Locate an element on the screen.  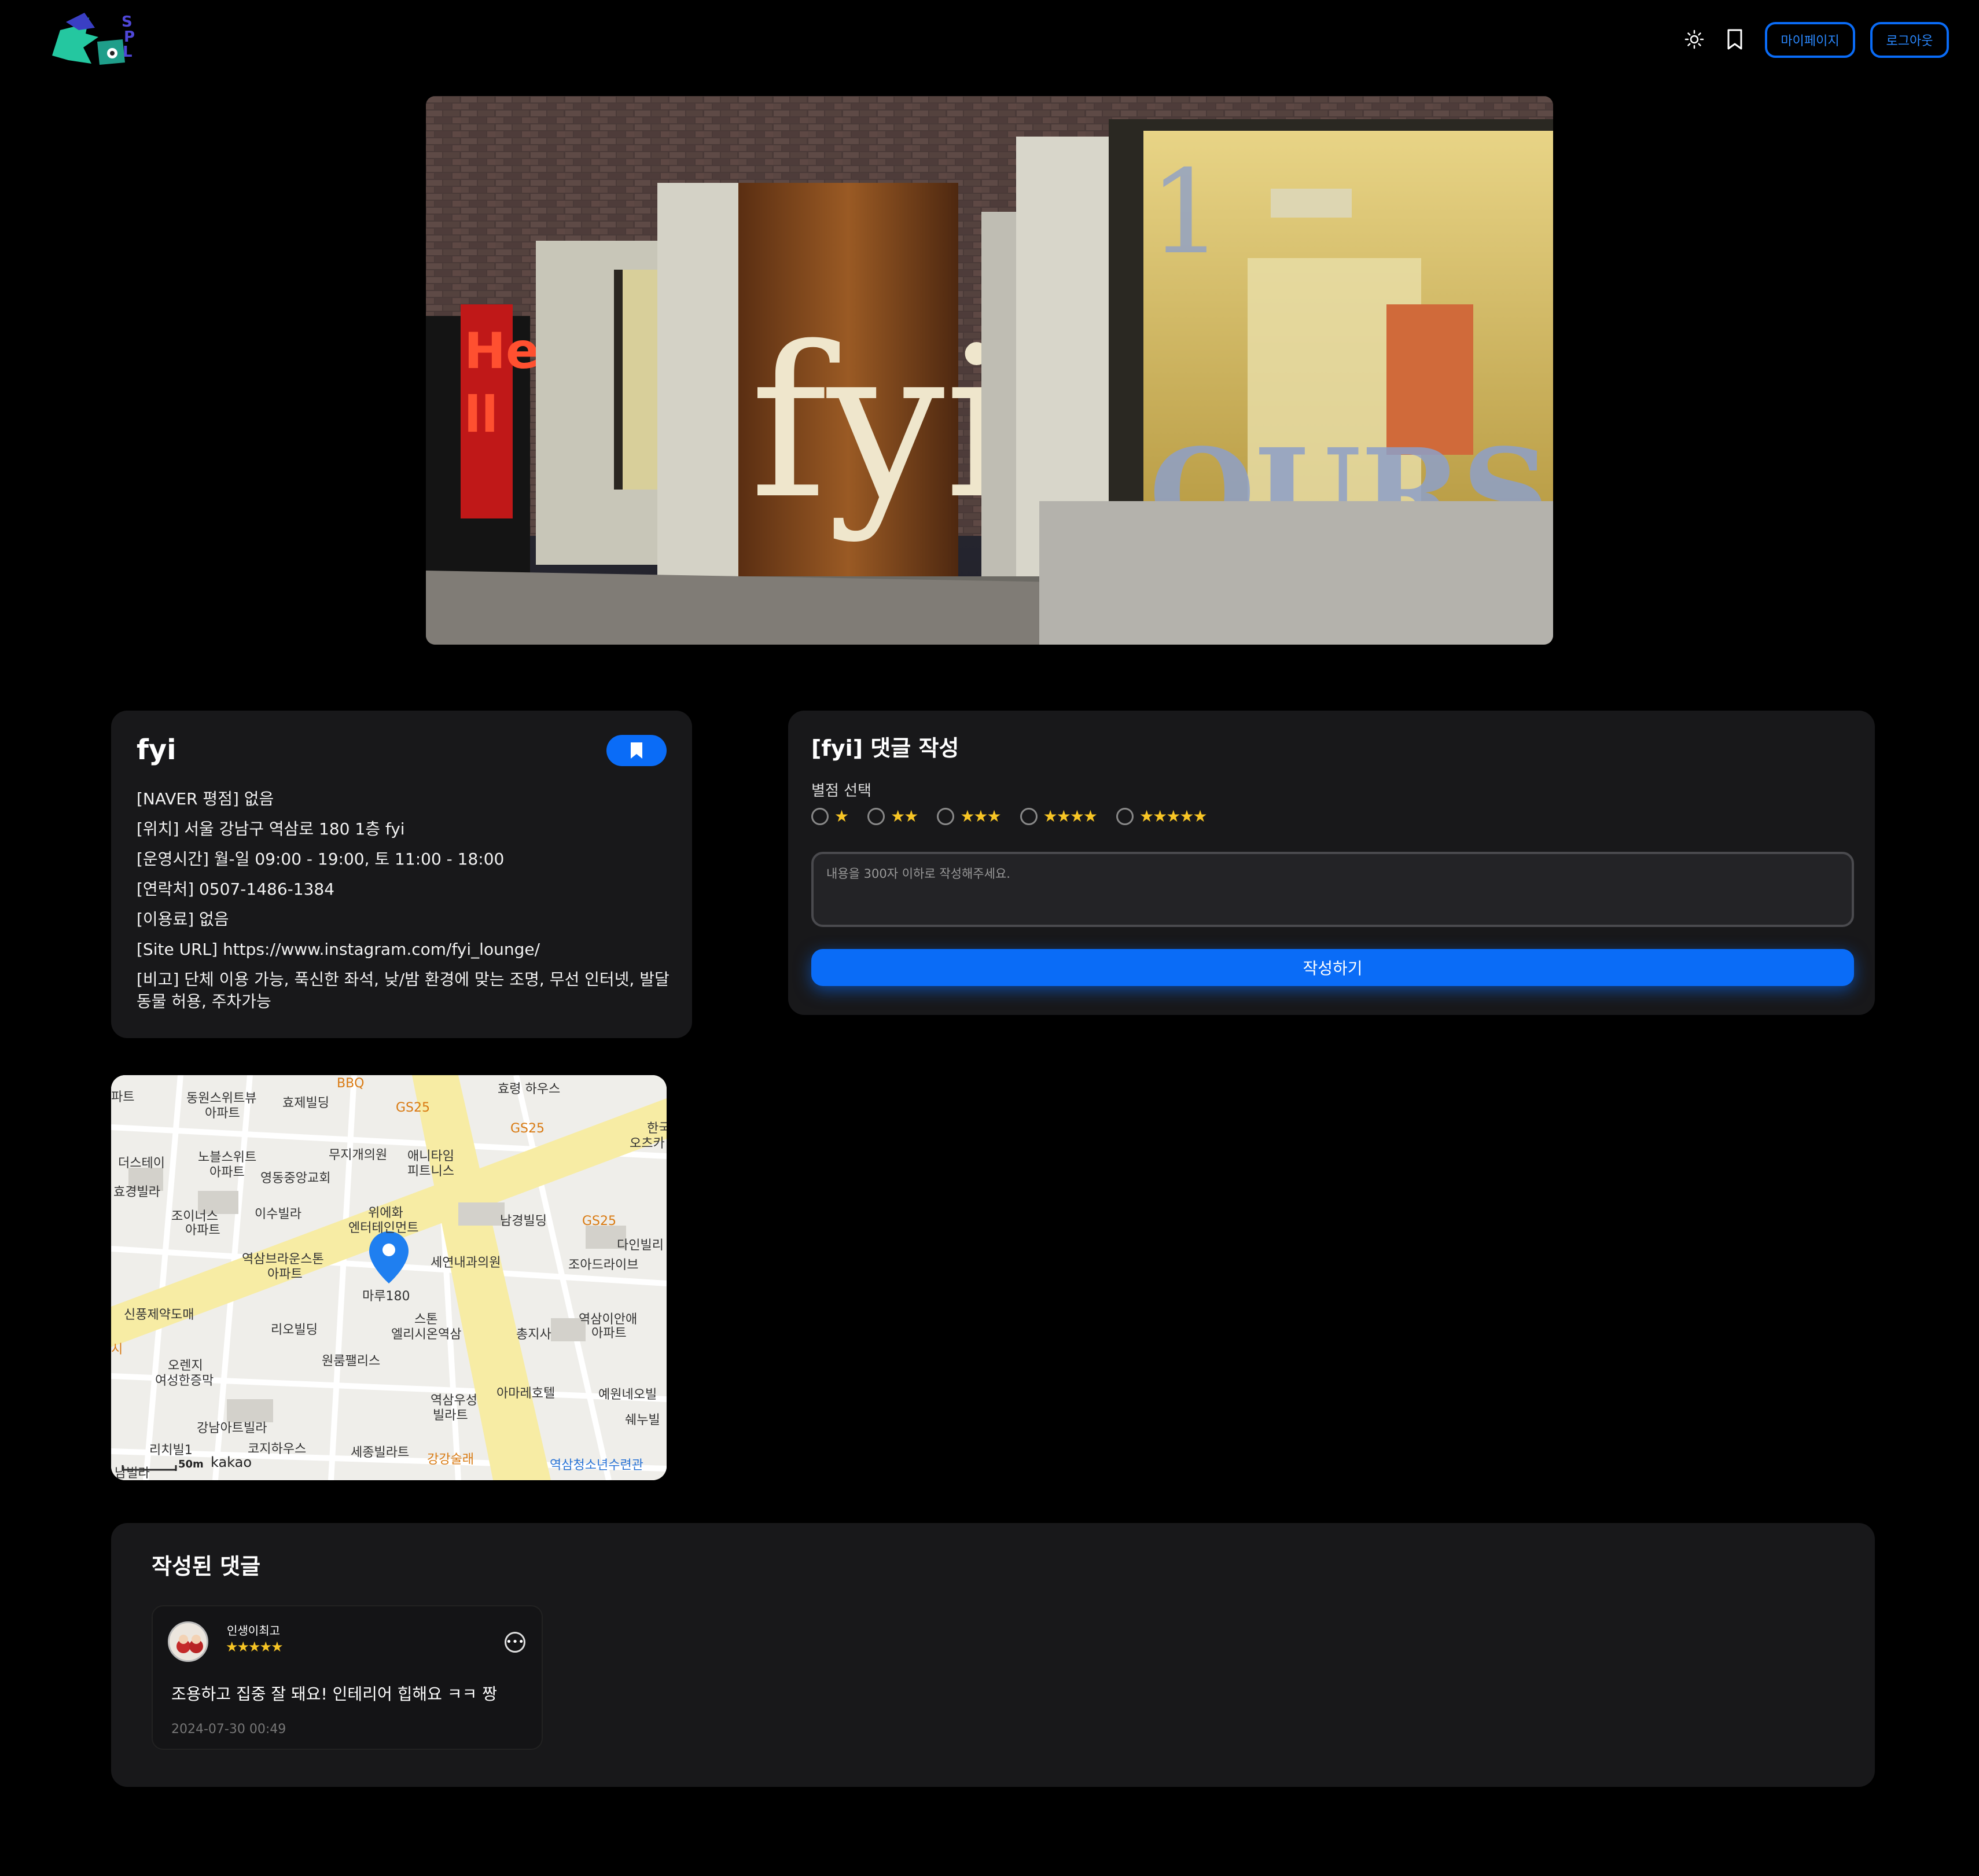
comment-stars: ★★★★★ is located at coordinates (255, 1647).